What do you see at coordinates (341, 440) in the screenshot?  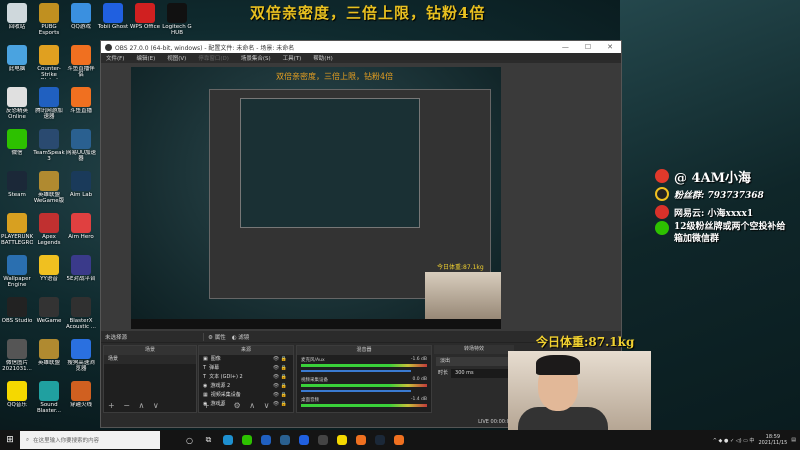 I see `taskbar-qq-music-icon` at bounding box center [341, 440].